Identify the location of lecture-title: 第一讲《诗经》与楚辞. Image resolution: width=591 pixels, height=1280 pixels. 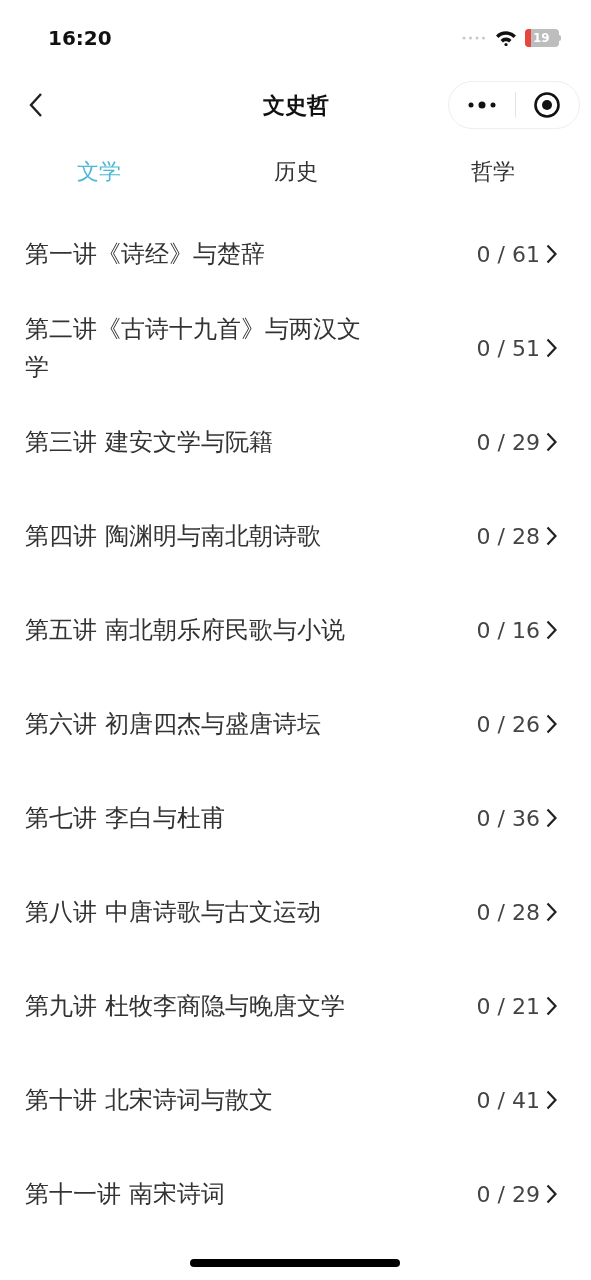
(145, 254).